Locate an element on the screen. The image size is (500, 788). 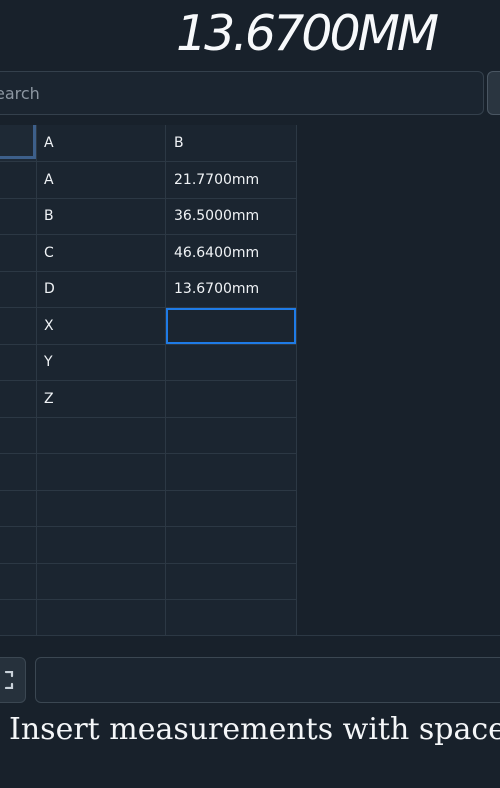
column-header-b: B is located at coordinates (179, 143).